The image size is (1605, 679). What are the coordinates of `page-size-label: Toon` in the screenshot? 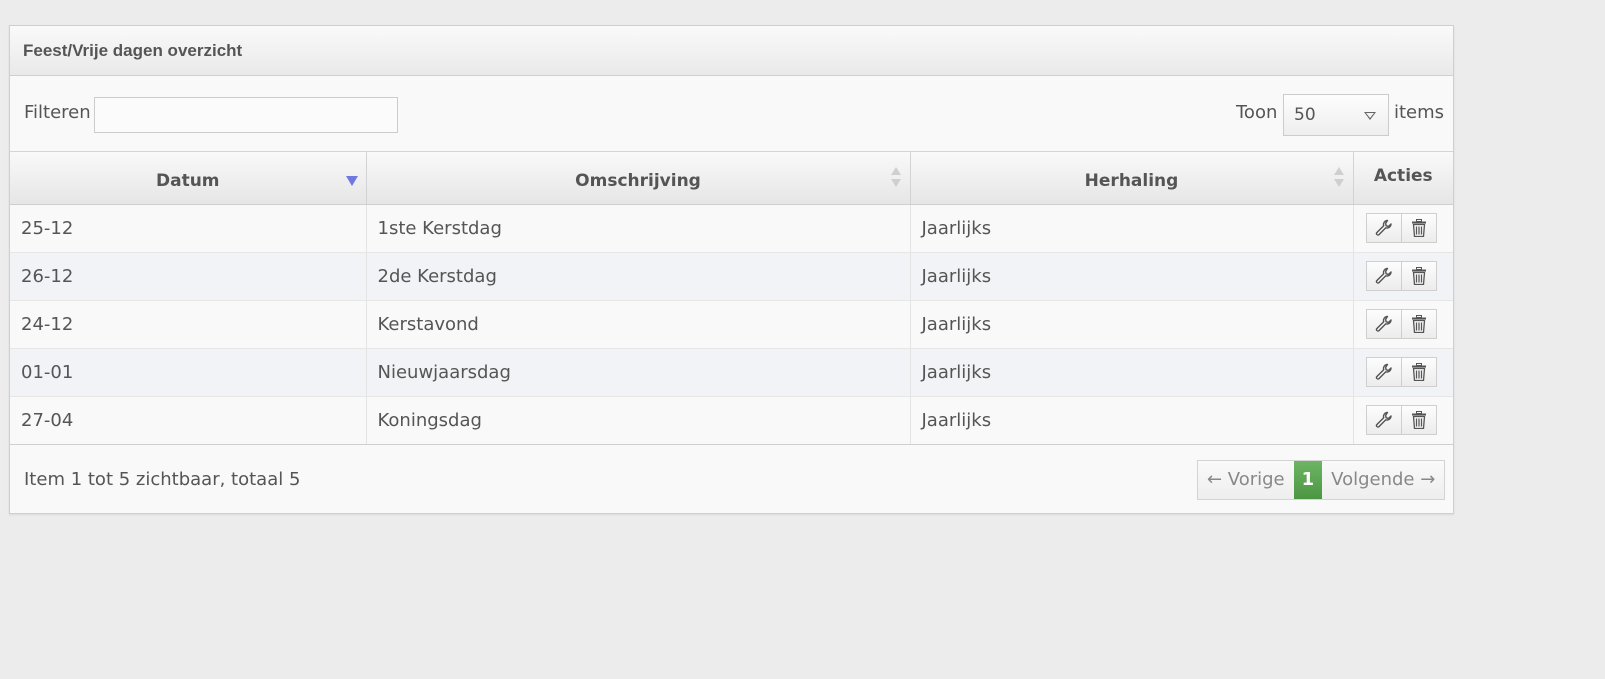 It's located at (1257, 112).